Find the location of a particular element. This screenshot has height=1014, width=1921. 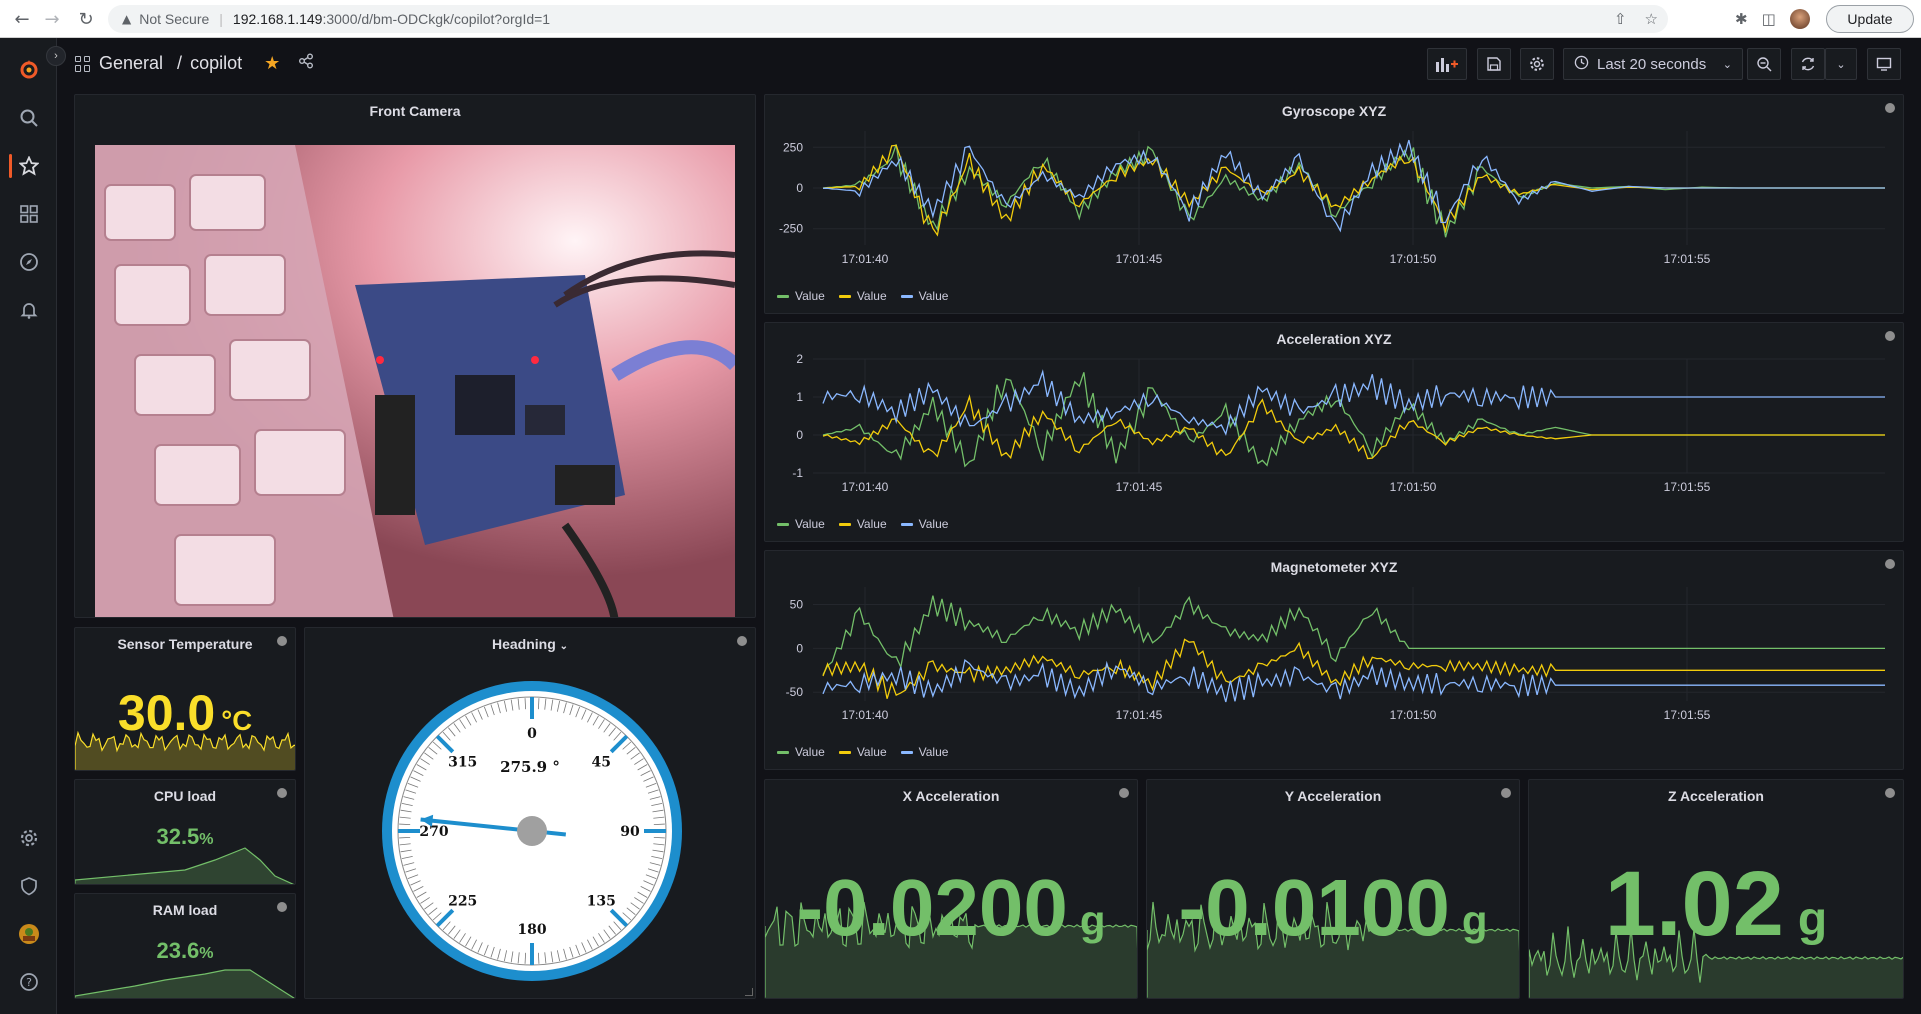

bookmark-star-icon: ☆ is located at coordinates (1651, 19).